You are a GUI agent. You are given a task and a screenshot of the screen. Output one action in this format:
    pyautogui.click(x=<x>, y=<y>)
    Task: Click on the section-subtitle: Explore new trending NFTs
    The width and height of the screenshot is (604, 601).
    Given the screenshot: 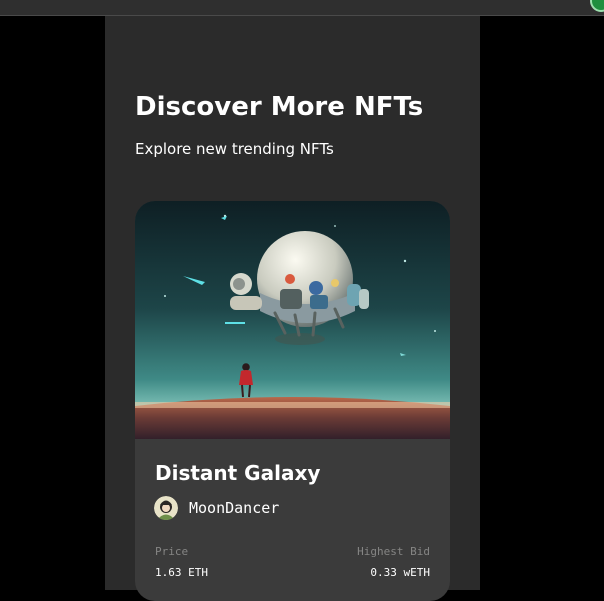 What is the action you would take?
    pyautogui.click(x=234, y=149)
    